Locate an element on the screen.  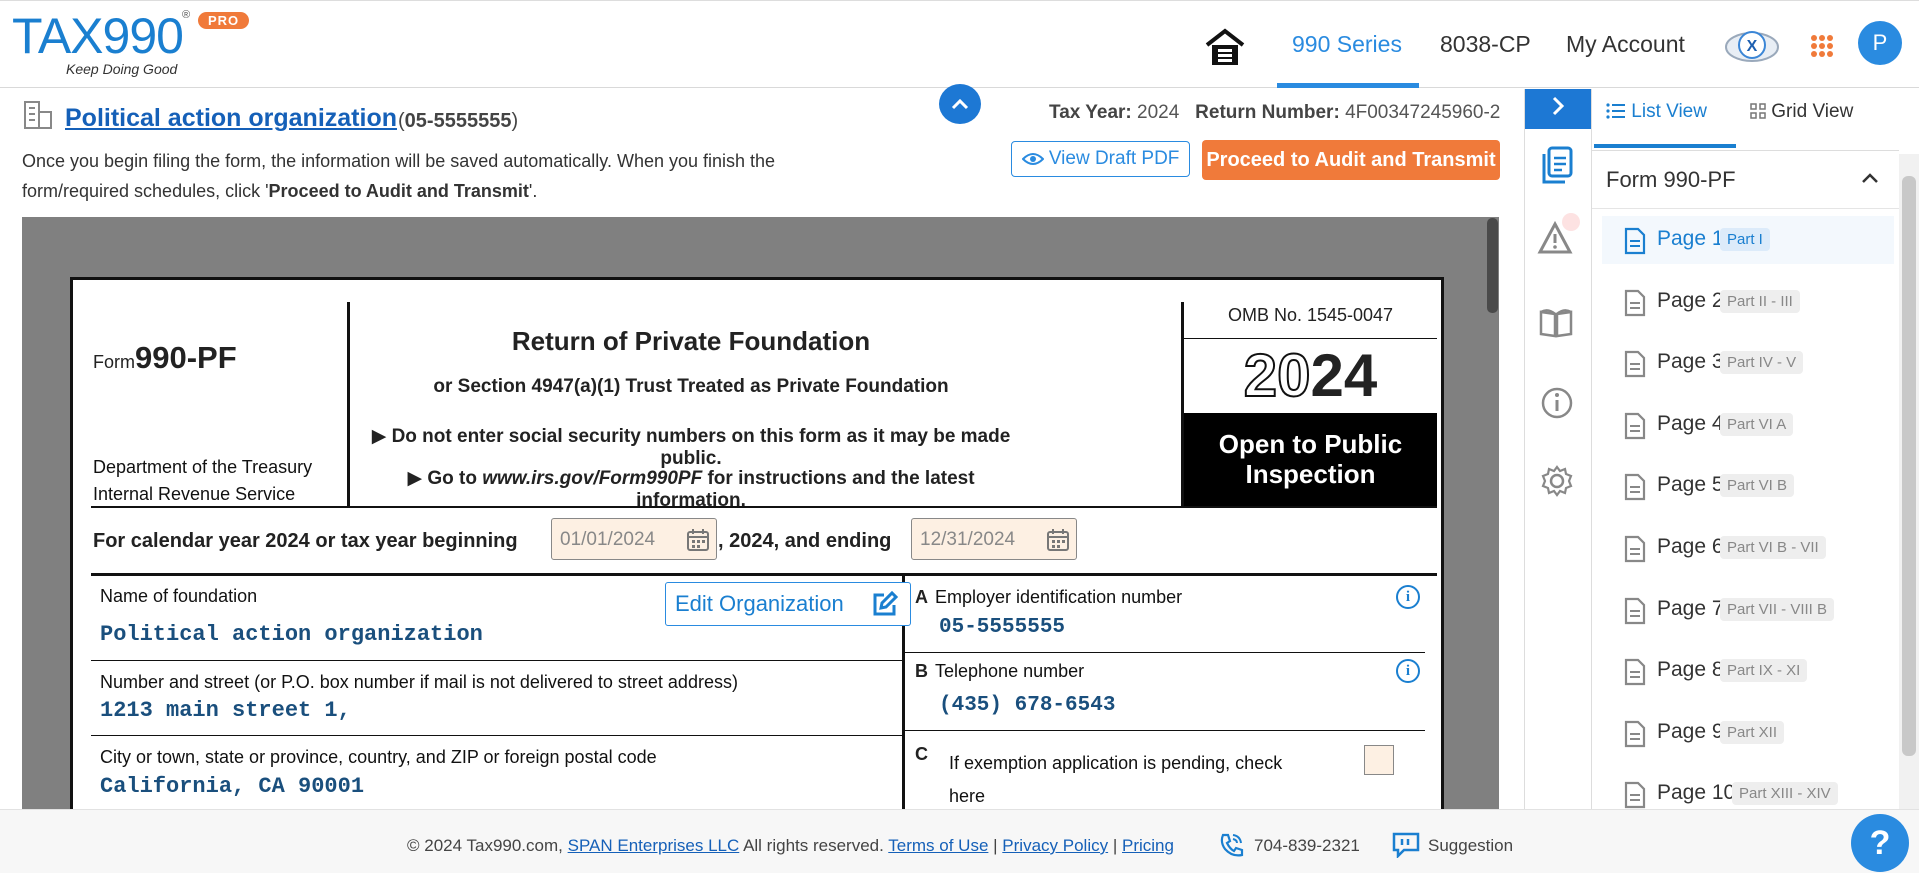
home-icon is located at coordinates (1225, 47).